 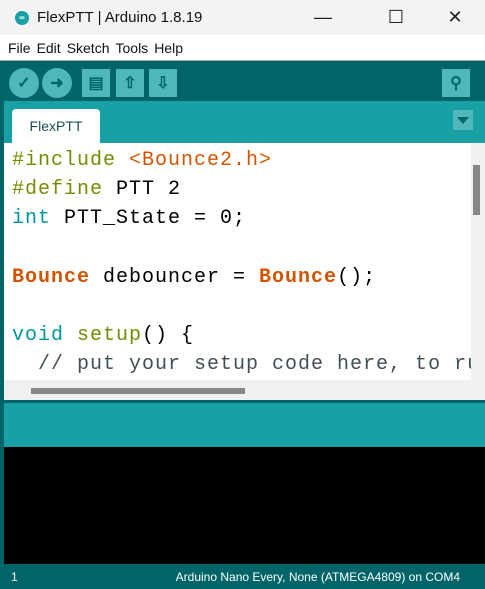 I want to click on minimize-button: —, so click(x=323, y=17).